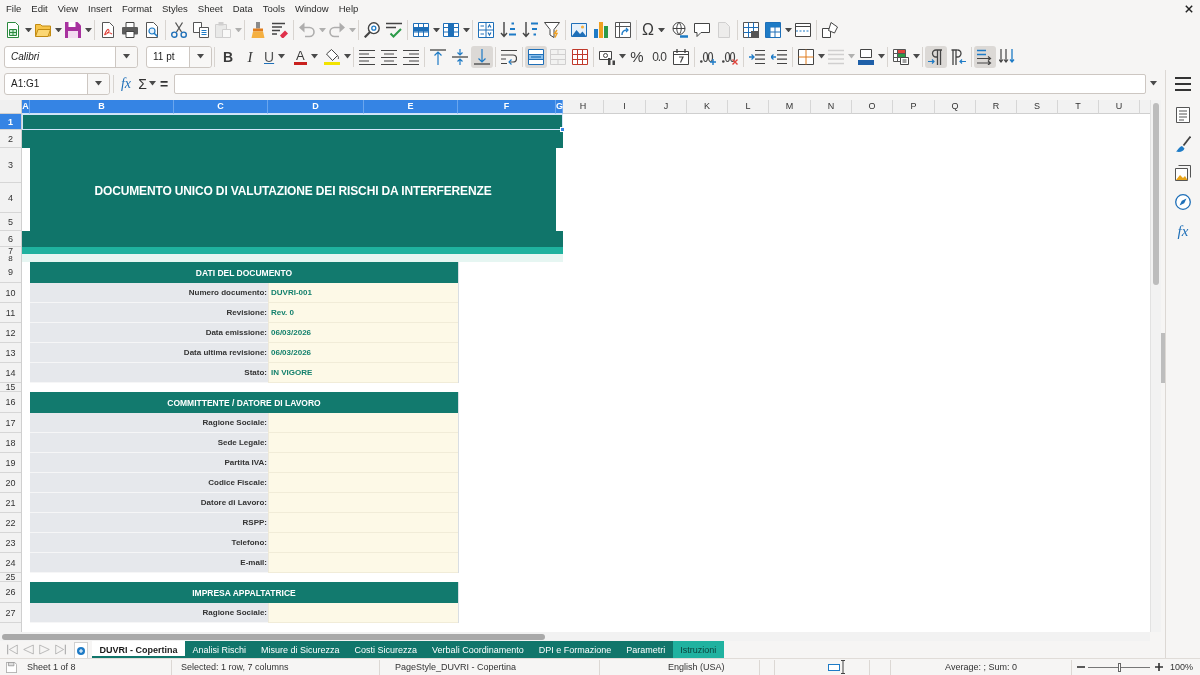 The height and width of the screenshot is (675, 1200). I want to click on special-character-button: Ω, so click(654, 30).